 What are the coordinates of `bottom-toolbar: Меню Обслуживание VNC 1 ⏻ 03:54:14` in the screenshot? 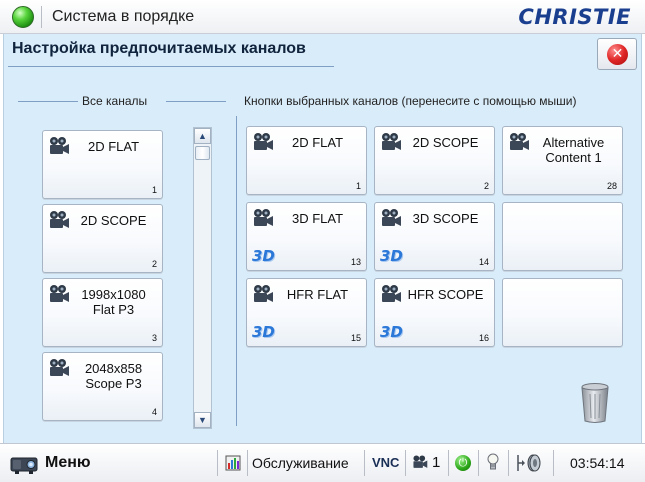 It's located at (322, 462).